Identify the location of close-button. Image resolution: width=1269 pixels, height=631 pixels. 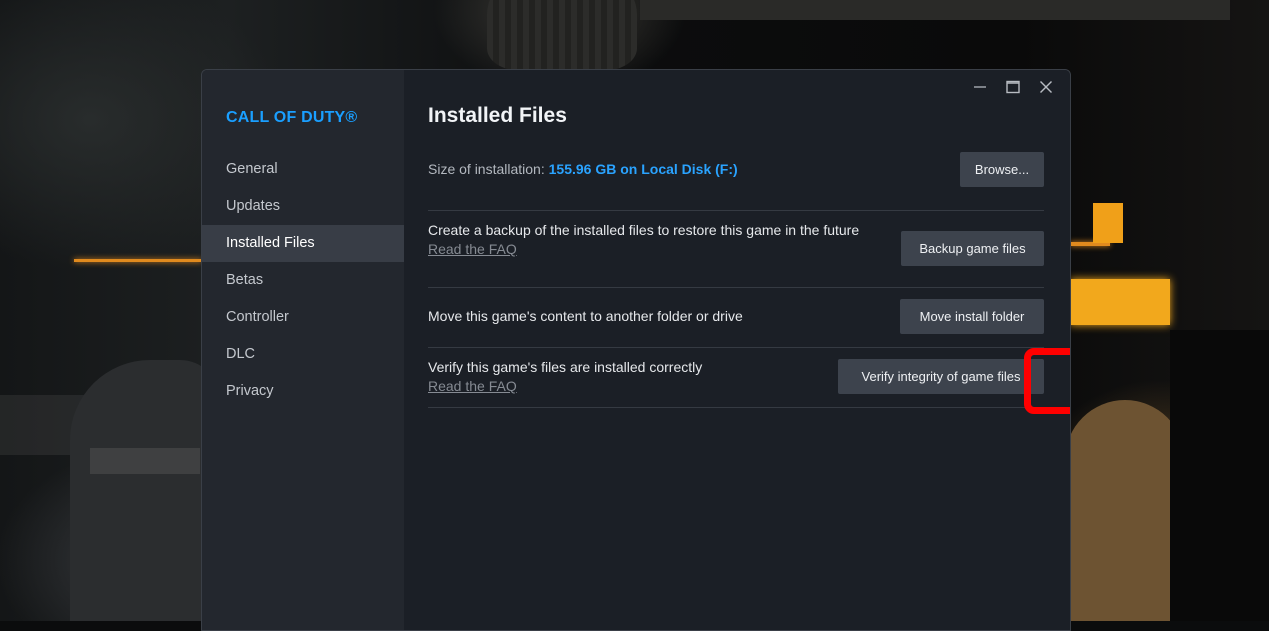
(1045, 87).